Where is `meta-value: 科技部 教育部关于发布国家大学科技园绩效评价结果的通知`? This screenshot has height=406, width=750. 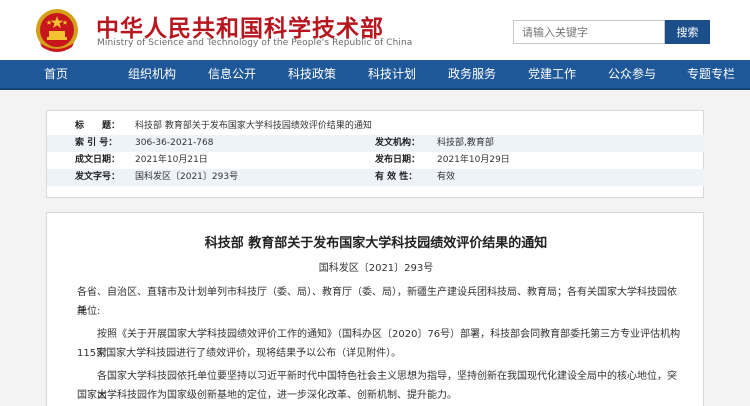 meta-value: 科技部 教育部关于发布国家大学科技园绩效评价结果的通知 is located at coordinates (253, 126).